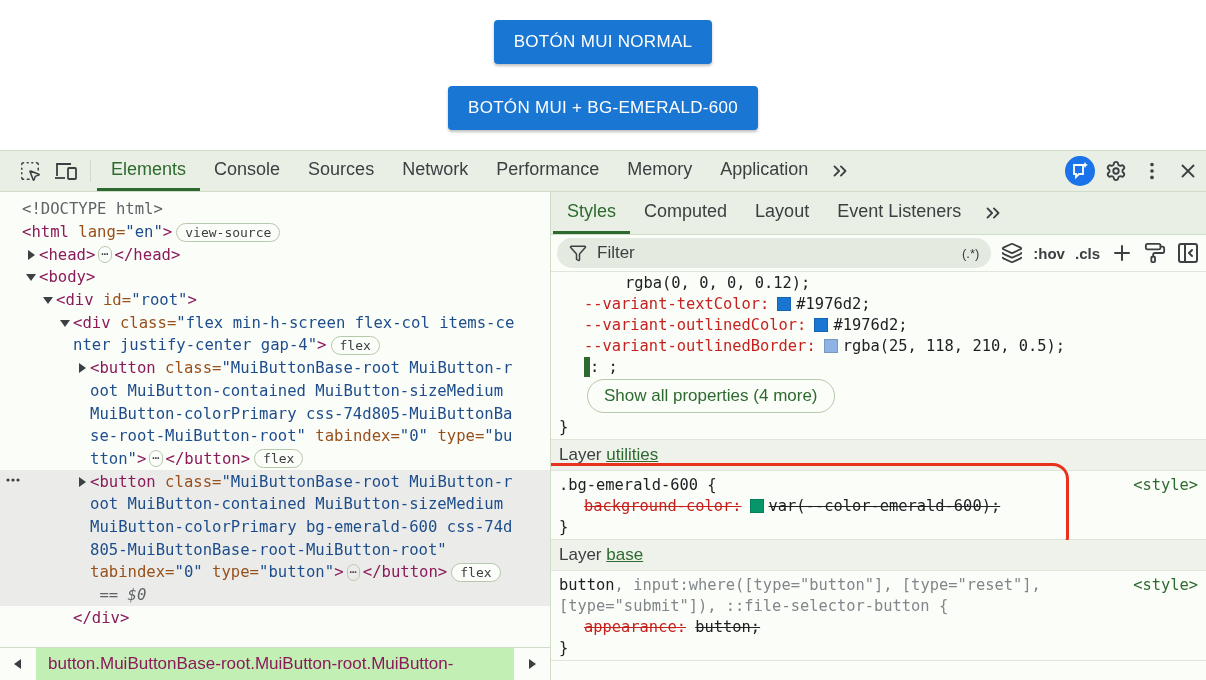  Describe the element at coordinates (899, 213) in the screenshot. I see `pane-tab: Event Listeners` at that location.